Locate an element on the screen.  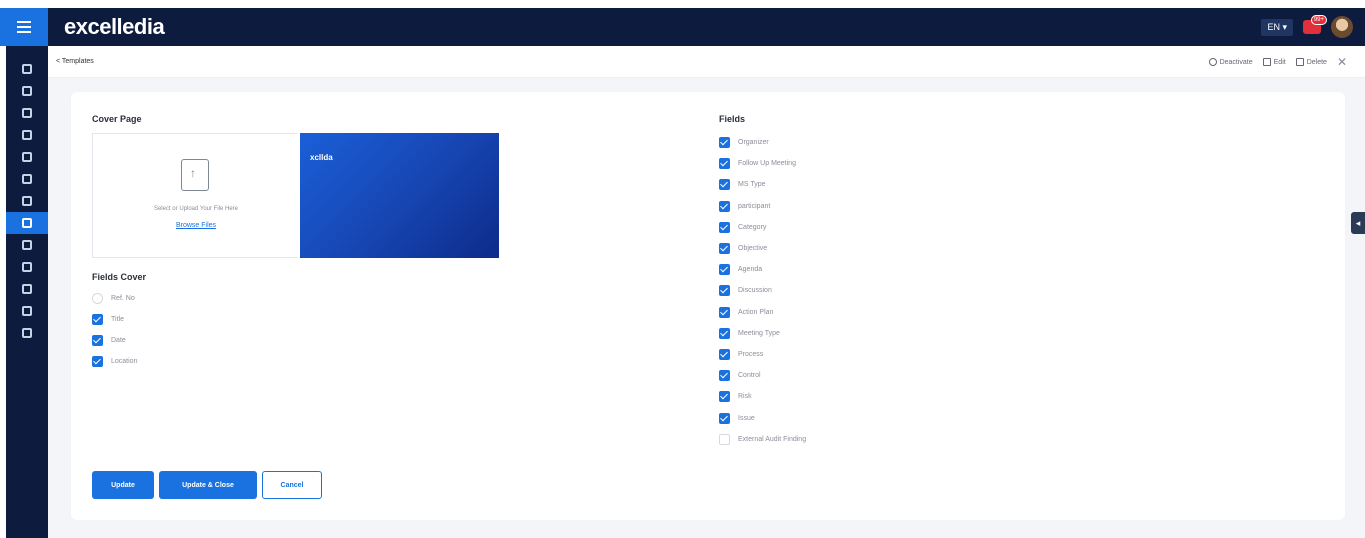
field-item: Organizer is located at coordinates (744, 142).